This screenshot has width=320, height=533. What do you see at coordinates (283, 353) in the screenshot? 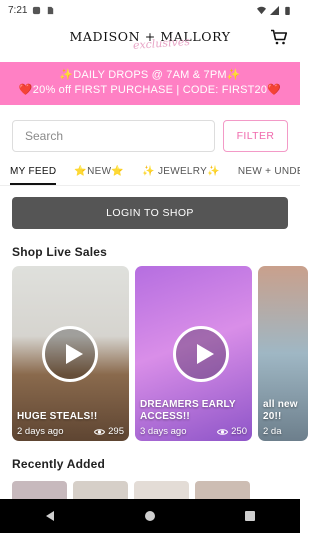
I see `live-sale-card: all new 20!! 2 da` at bounding box center [283, 353].